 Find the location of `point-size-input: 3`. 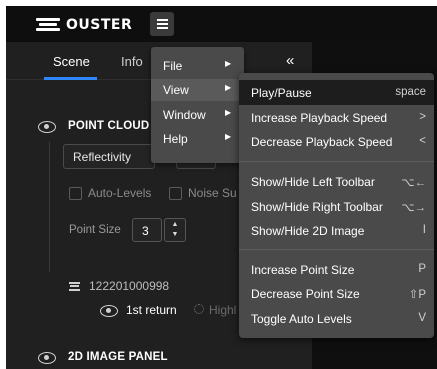

point-size-input: 3 is located at coordinates (147, 230).